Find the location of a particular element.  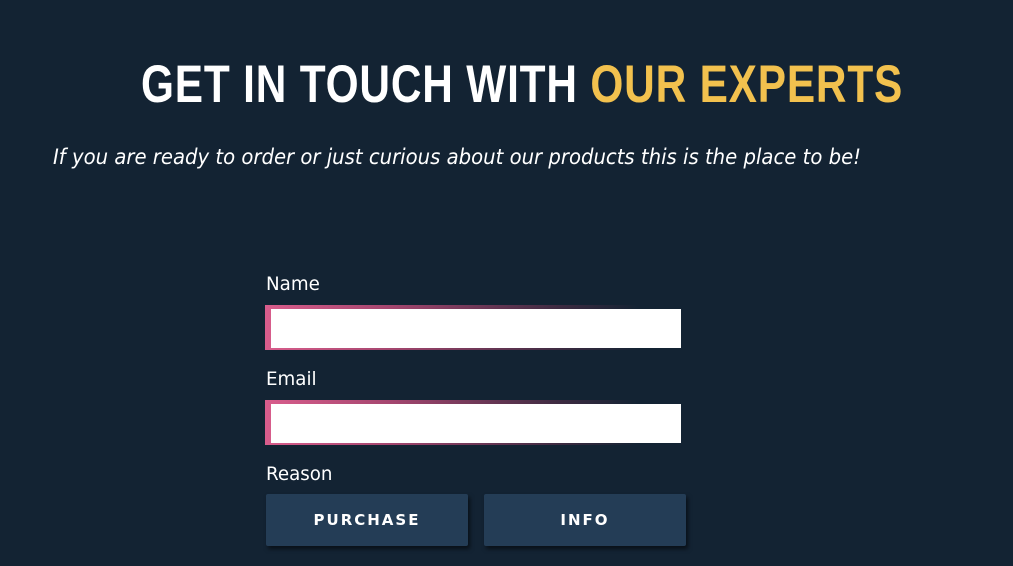

page-title: GET IN TOUCH WITH OUR EXPERTS is located at coordinates (522, 85).